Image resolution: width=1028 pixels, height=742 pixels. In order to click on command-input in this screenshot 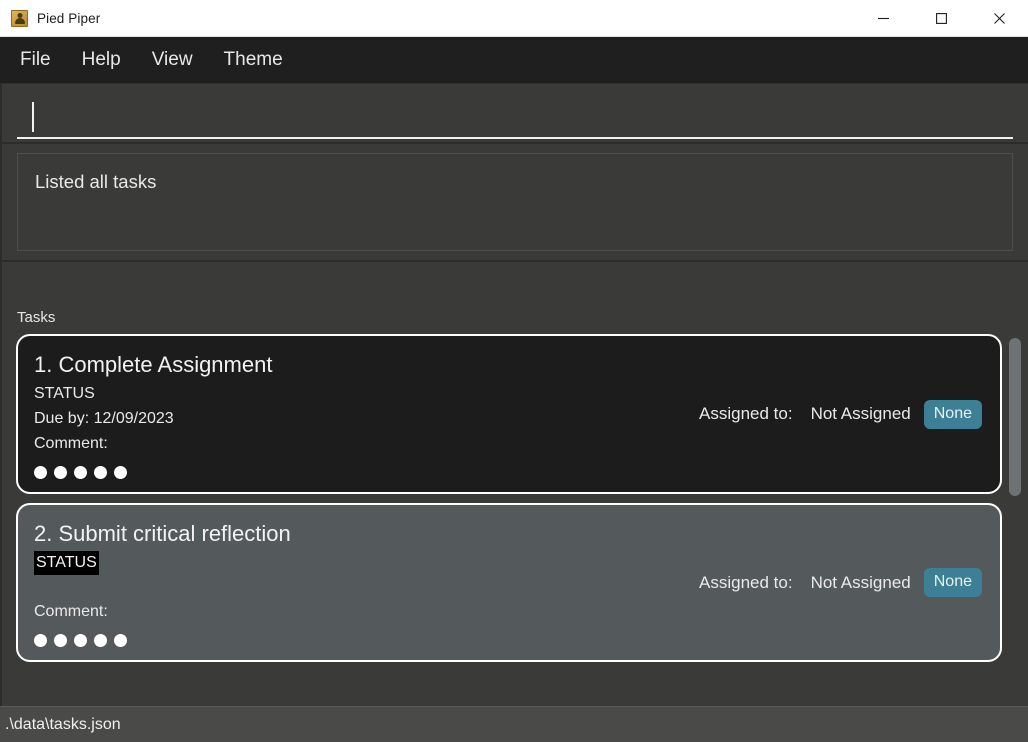, I will do `click(515, 114)`.